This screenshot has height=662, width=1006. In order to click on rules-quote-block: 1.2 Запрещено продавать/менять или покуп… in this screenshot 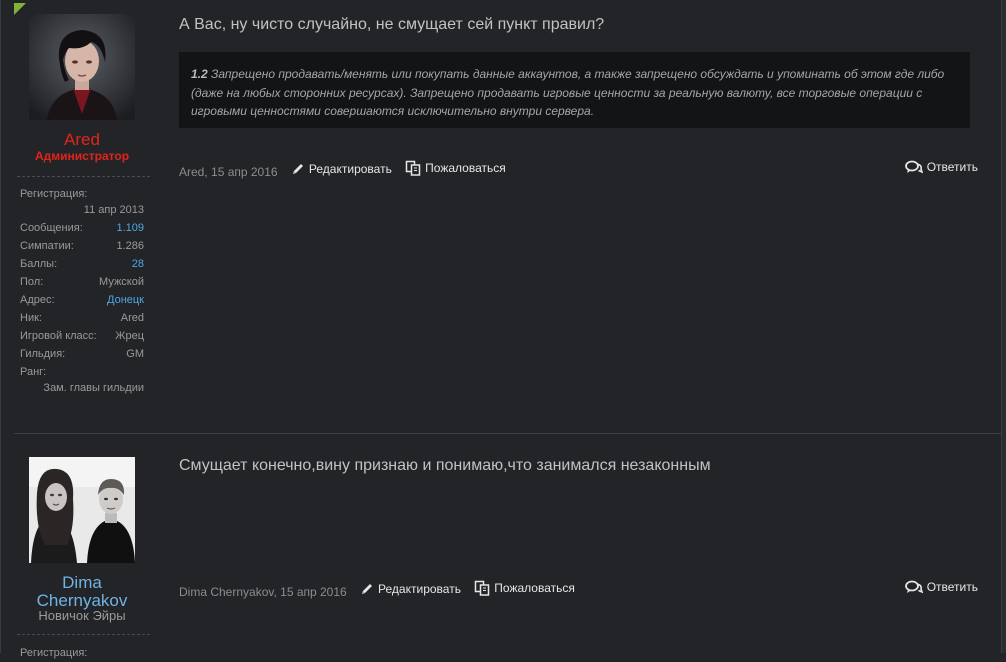, I will do `click(574, 90)`.